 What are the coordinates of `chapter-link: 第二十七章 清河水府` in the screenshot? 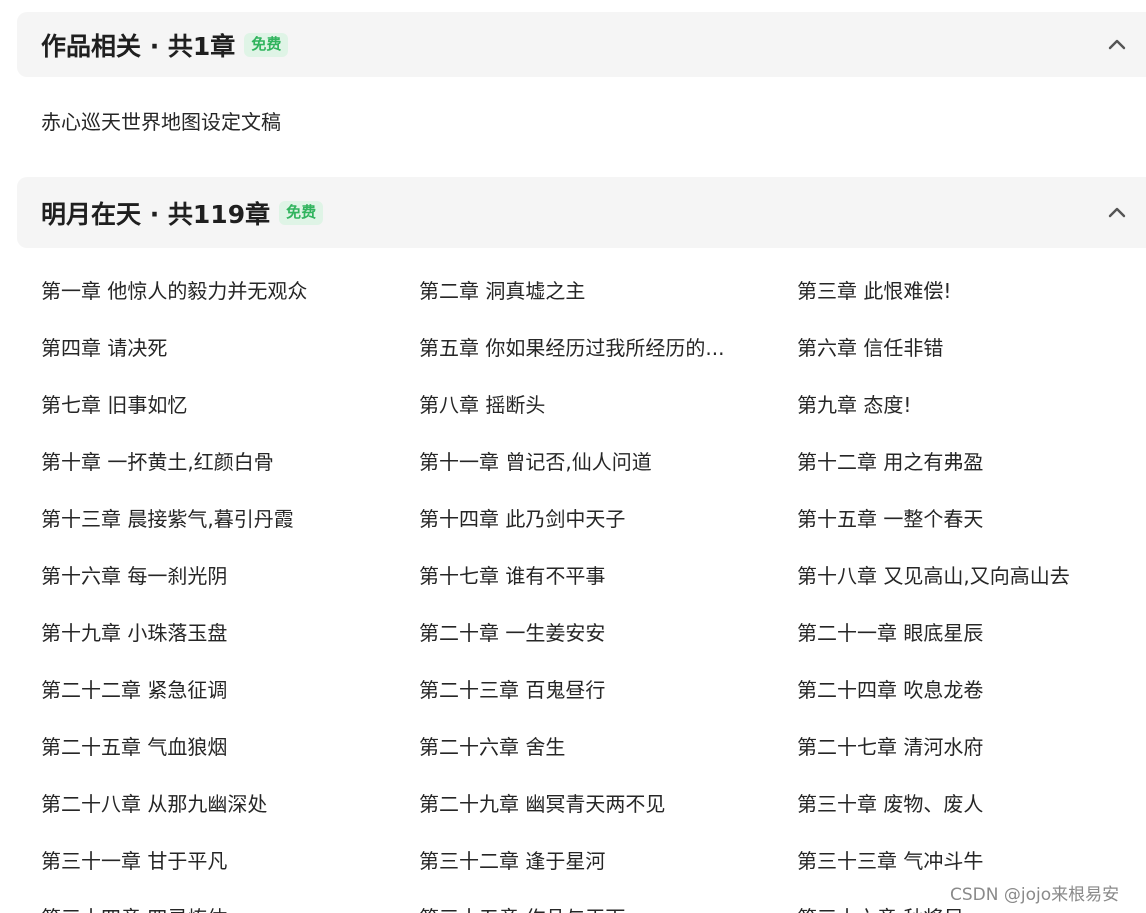 It's located at (890, 747).